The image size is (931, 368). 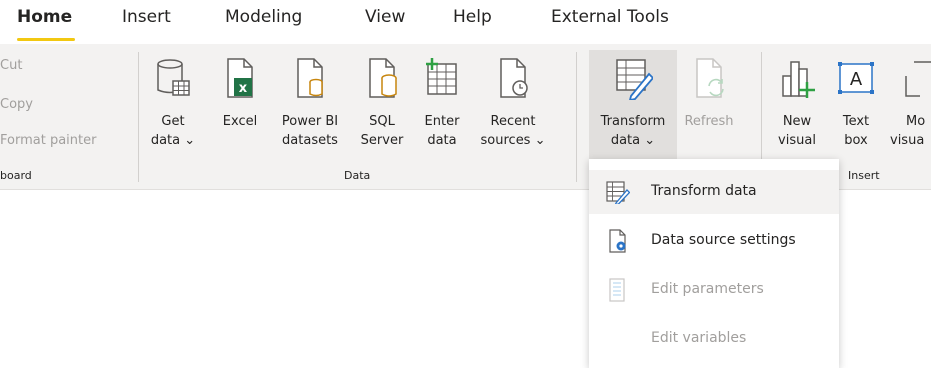 What do you see at coordinates (310, 78) in the screenshot?
I see `power-bi-datasets-icon` at bounding box center [310, 78].